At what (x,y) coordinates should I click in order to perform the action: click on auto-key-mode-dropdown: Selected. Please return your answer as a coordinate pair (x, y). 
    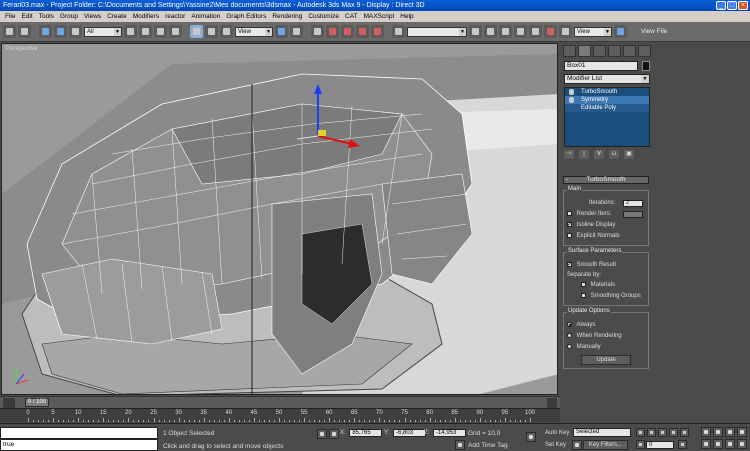
    Looking at the image, I should click on (602, 432).